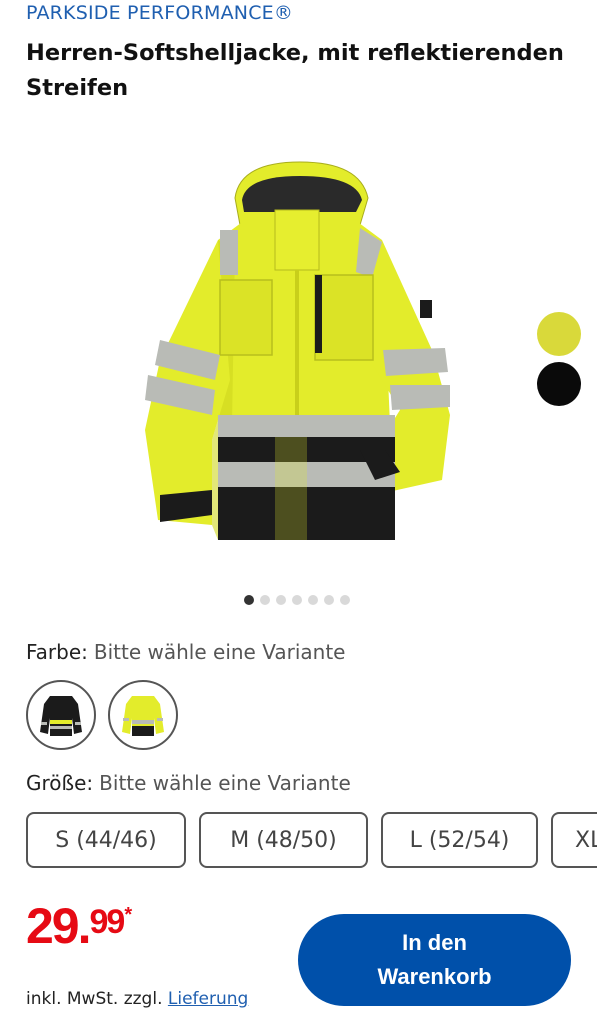 The height and width of the screenshot is (1024, 597). I want to click on jacket-yellow-thumb-icon, so click(143, 716).